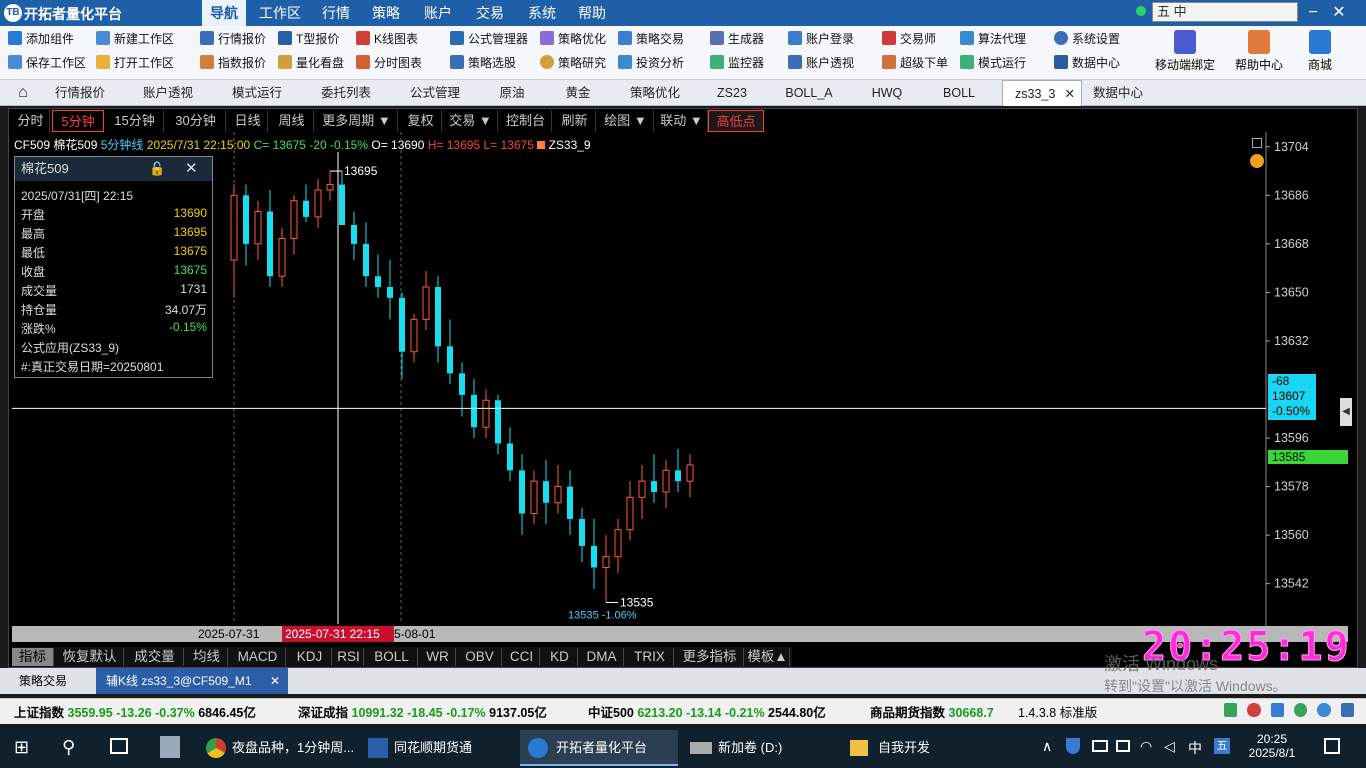 The width and height of the screenshot is (1366, 768). What do you see at coordinates (224, 13) in the screenshot?
I see `menu-nav: 导航` at bounding box center [224, 13].